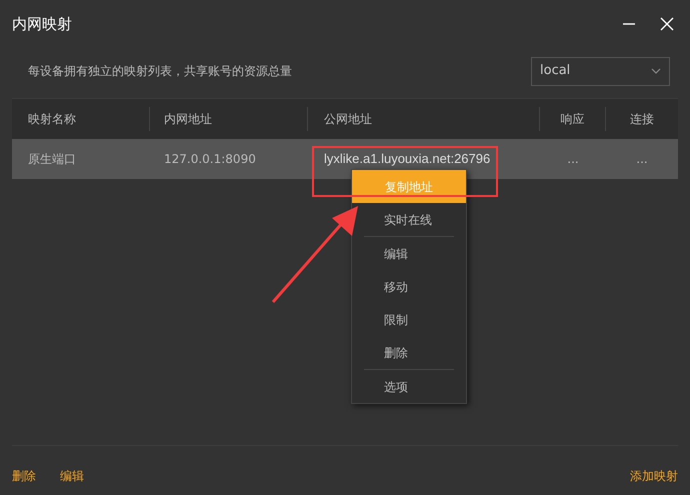 The width and height of the screenshot is (690, 495). I want to click on menu-item: 限制, so click(409, 319).